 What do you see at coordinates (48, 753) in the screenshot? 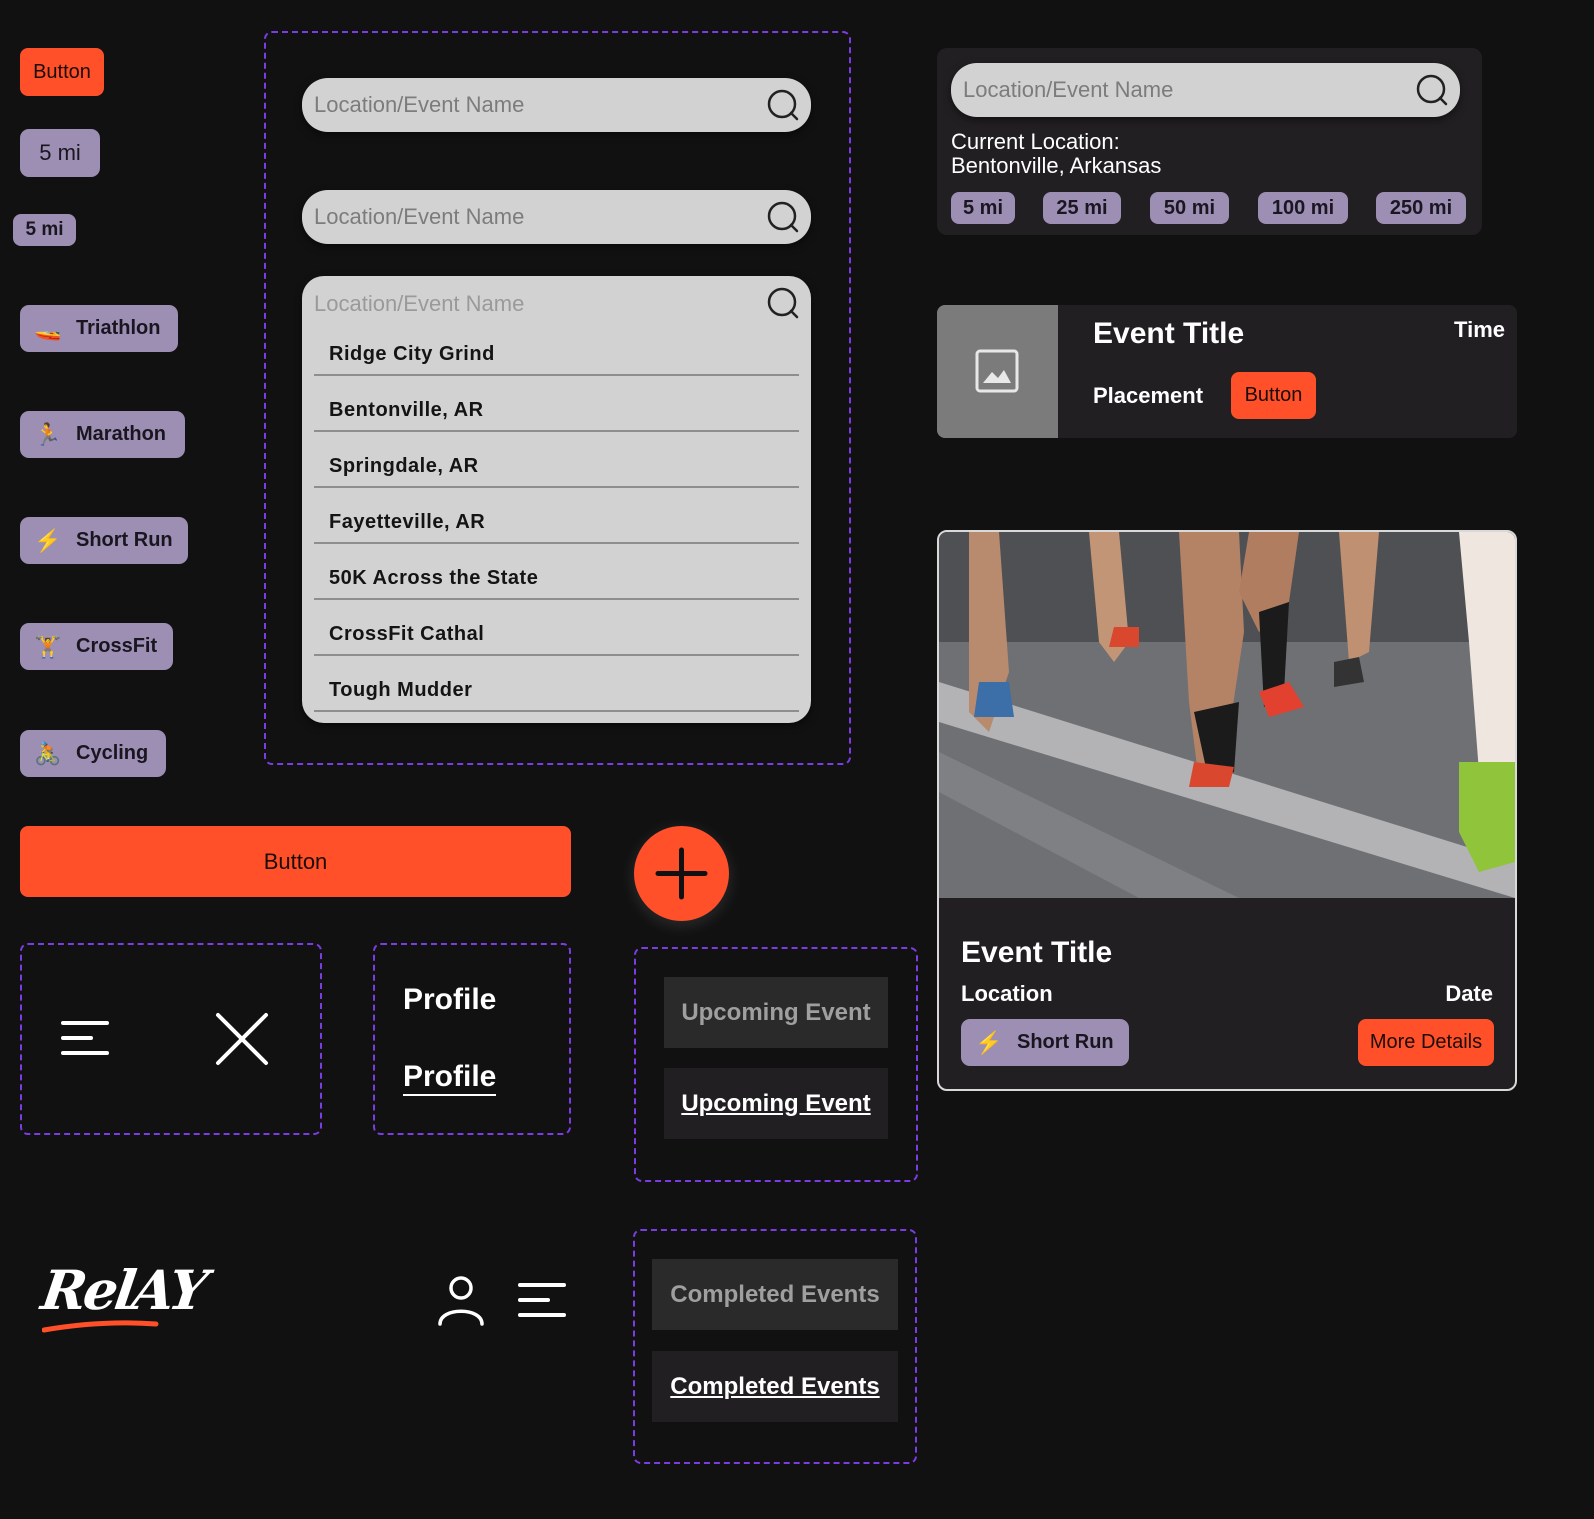
I see `cyclist-icon: 🚴` at bounding box center [48, 753].